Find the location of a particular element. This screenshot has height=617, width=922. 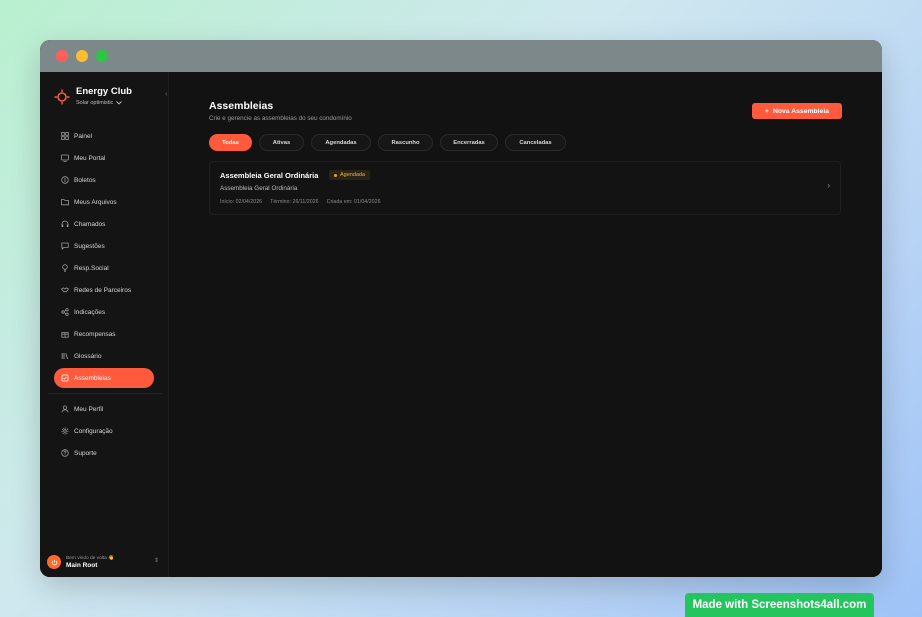

sidebar-item-label: Recompensas is located at coordinates (95, 334).